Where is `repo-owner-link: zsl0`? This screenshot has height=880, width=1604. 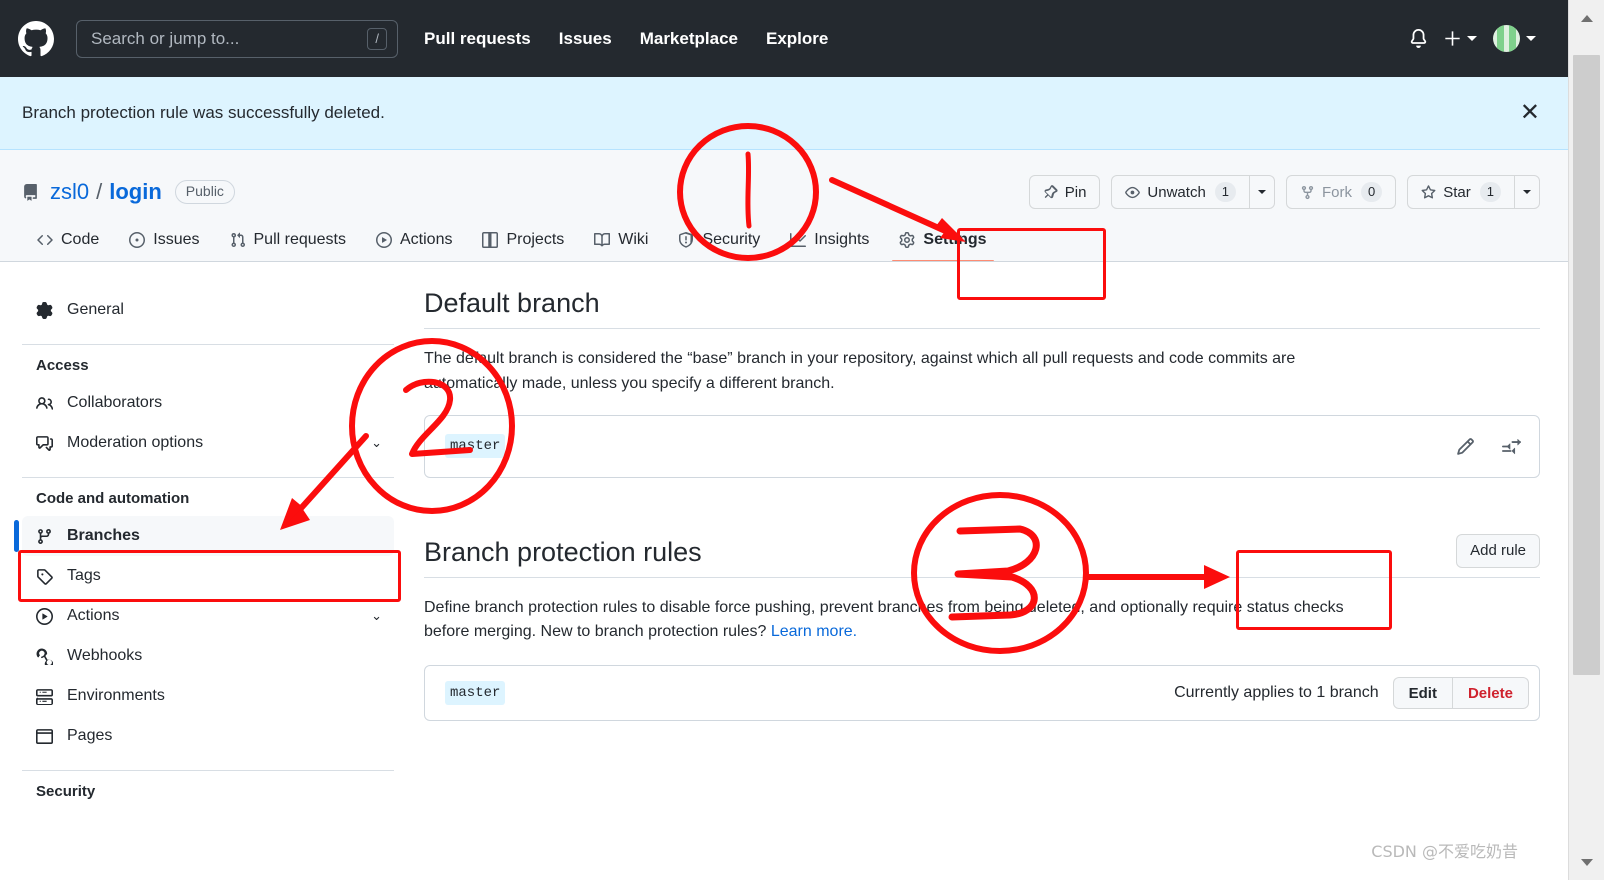 repo-owner-link: zsl0 is located at coordinates (69, 192).